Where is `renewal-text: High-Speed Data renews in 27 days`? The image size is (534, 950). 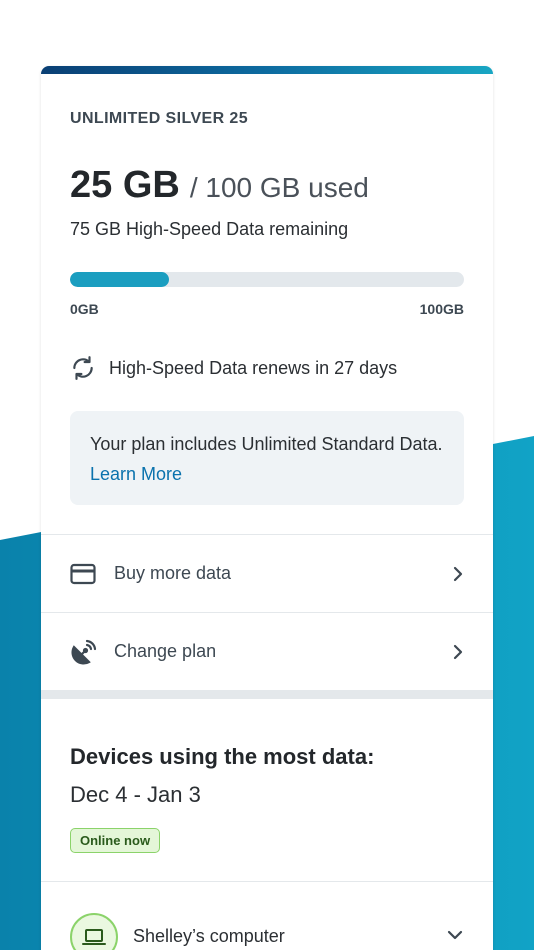 renewal-text: High-Speed Data renews in 27 days is located at coordinates (253, 367).